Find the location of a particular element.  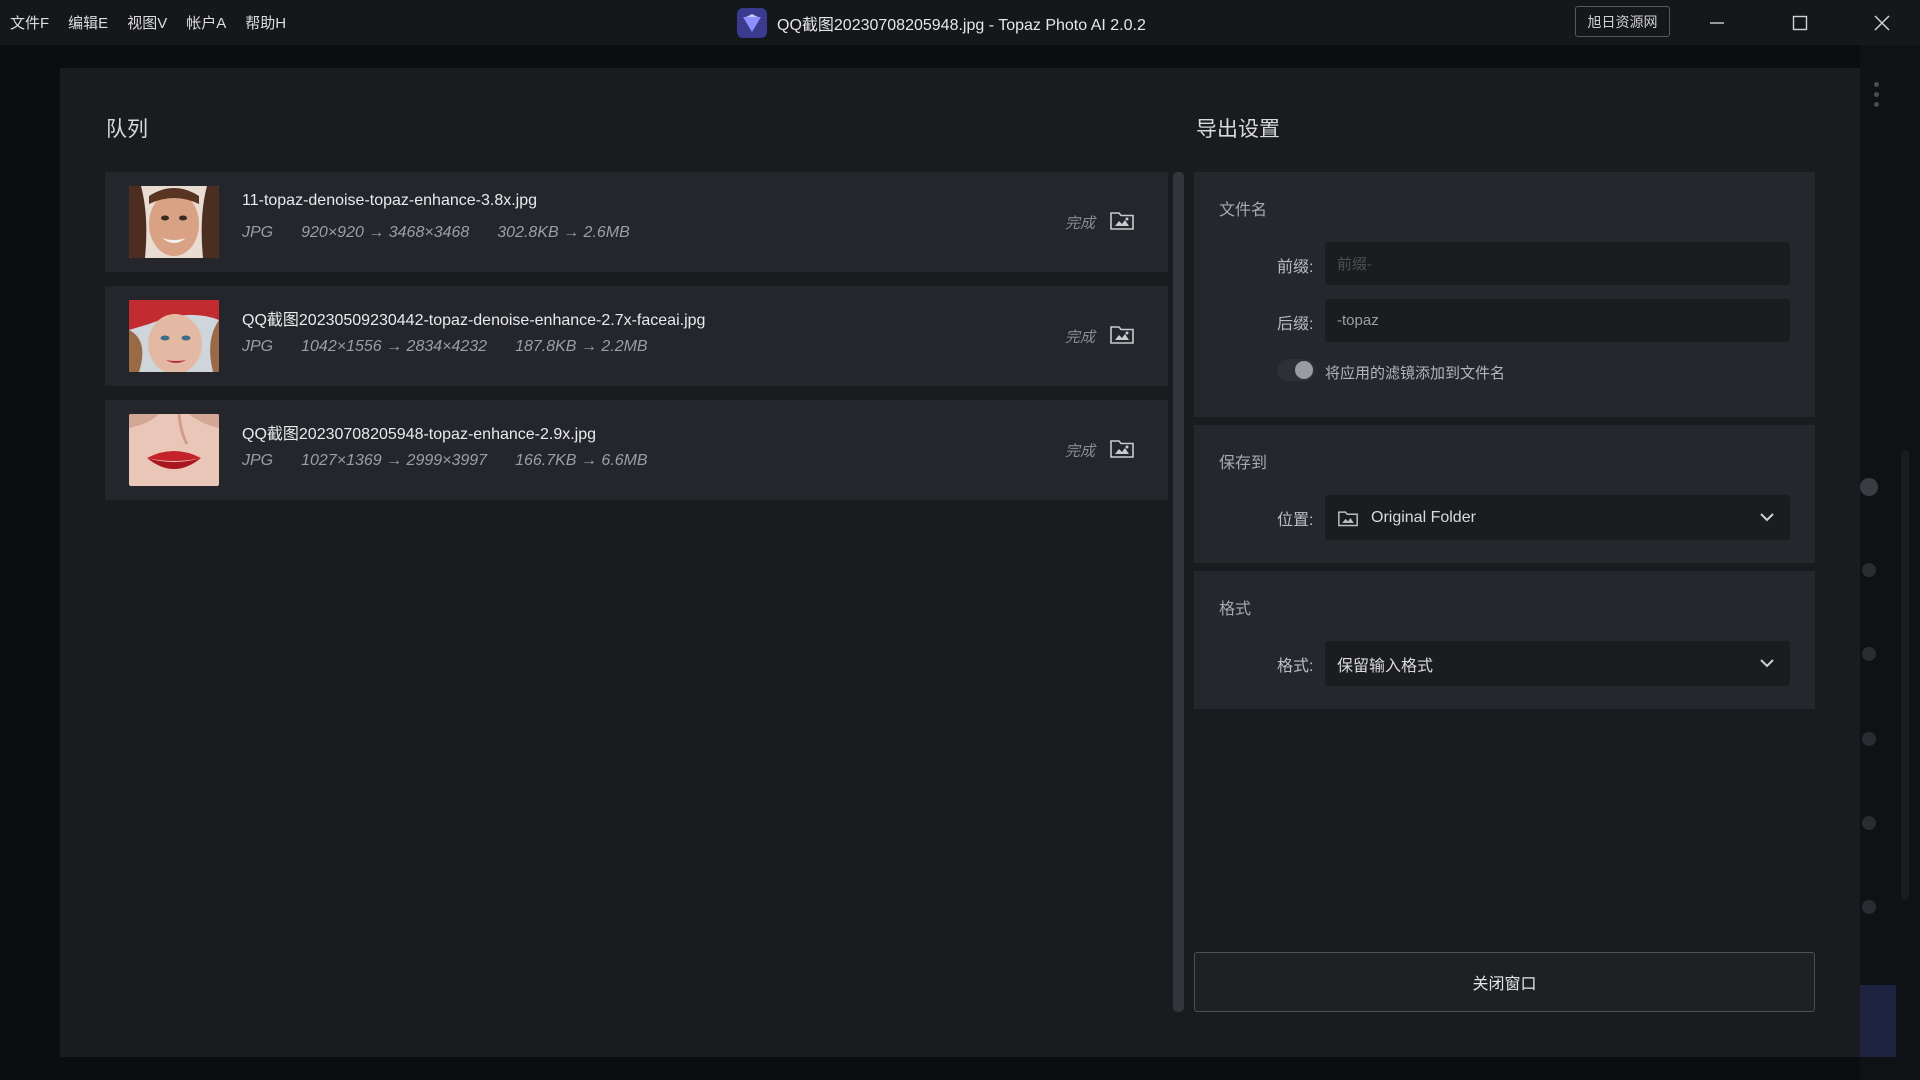

suffix-label: 后缀: is located at coordinates (1295, 324).